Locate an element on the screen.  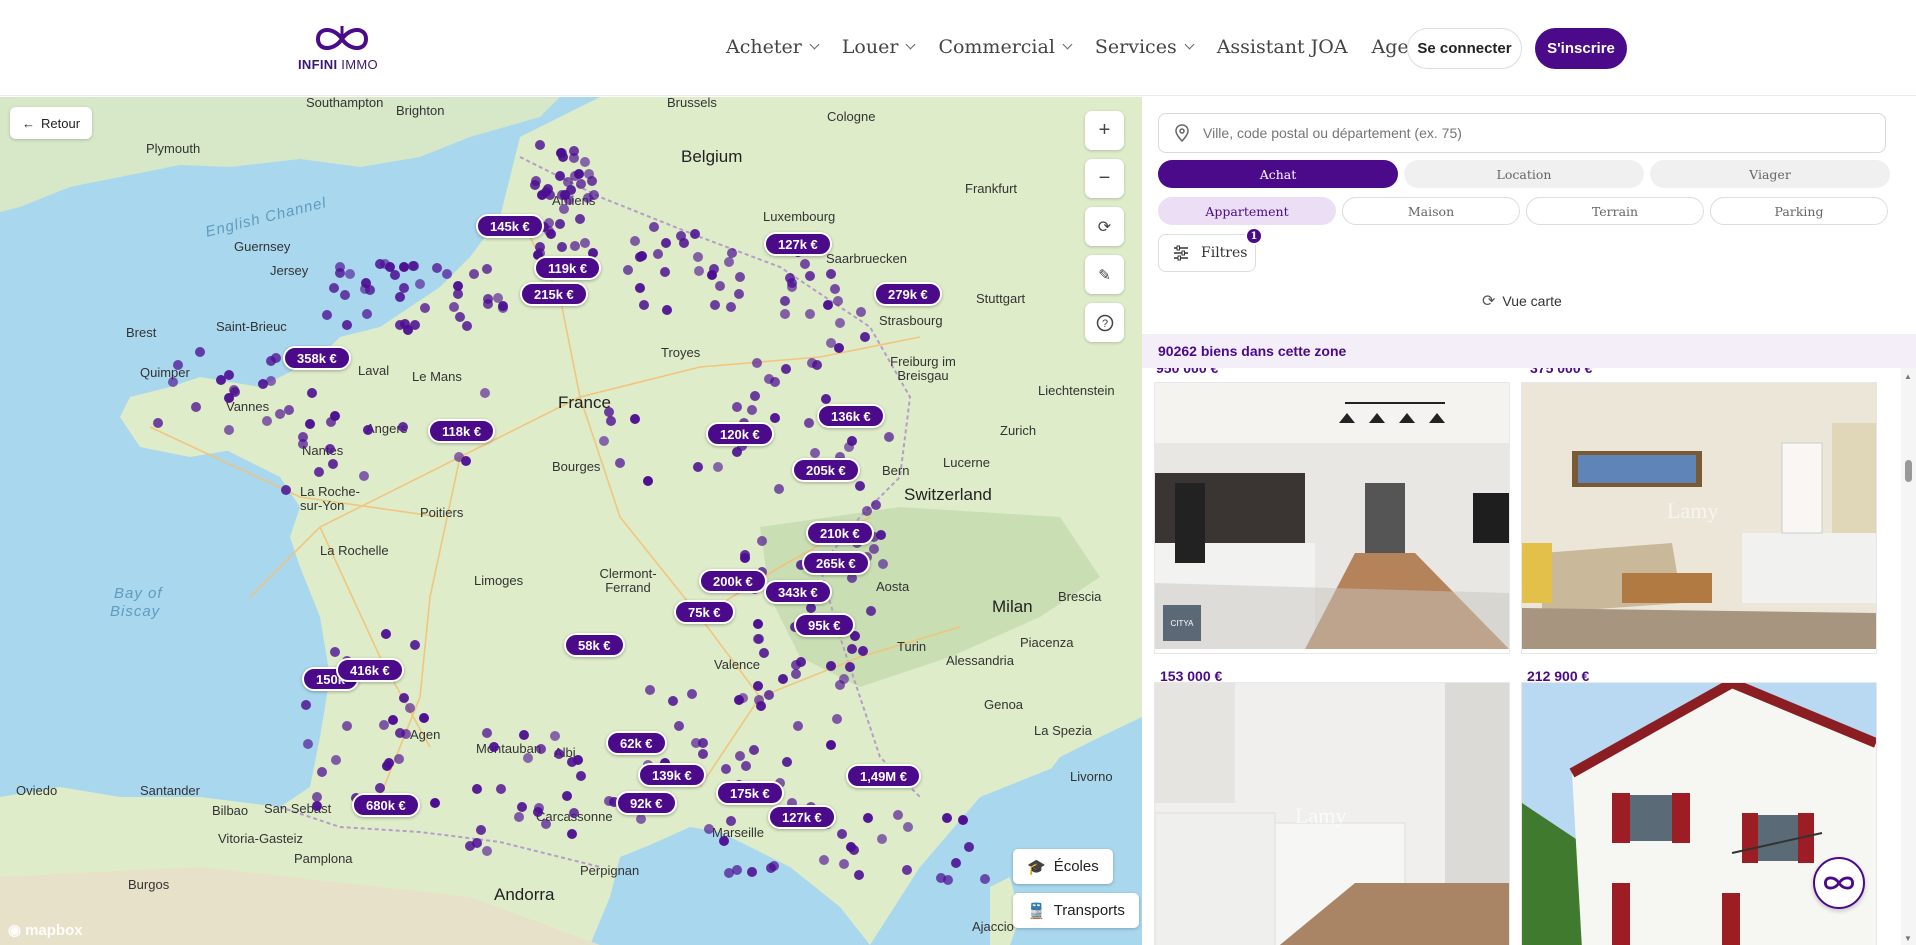
zoom-in-button: + is located at coordinates (1104, 130).